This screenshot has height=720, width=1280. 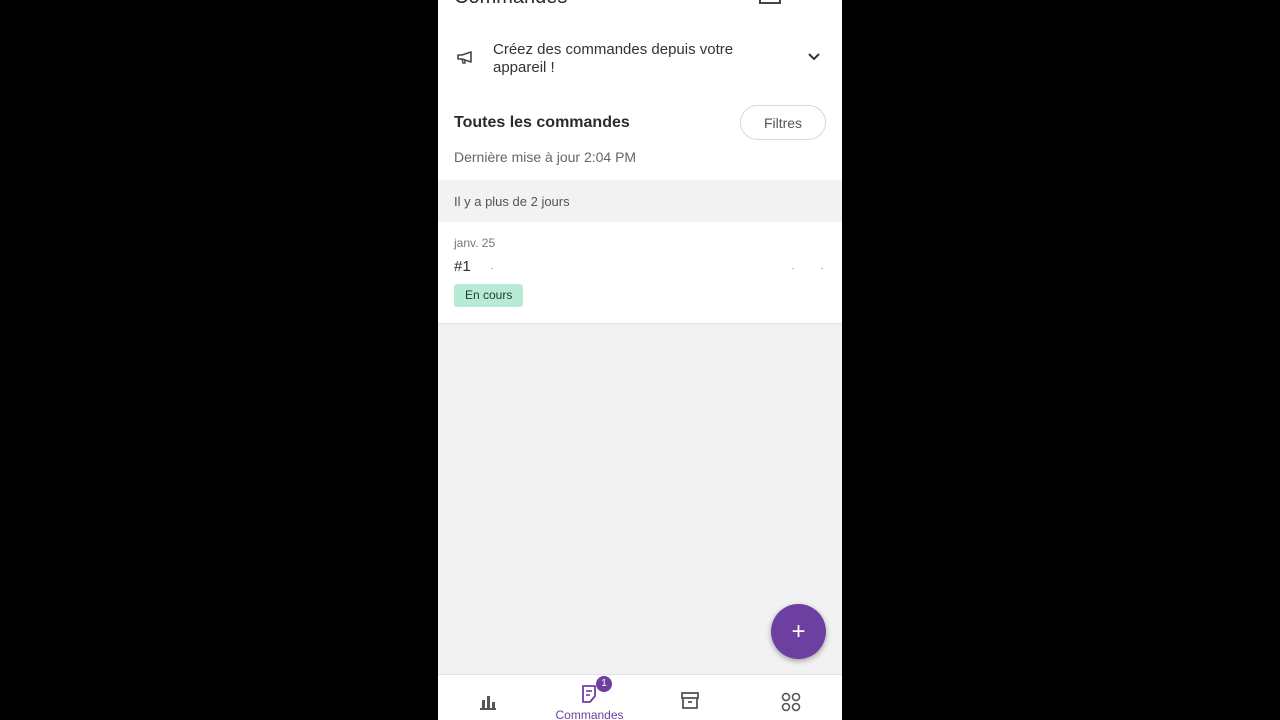 I want to click on bottom-navigation: Commandes 1, so click(x=640, y=697).